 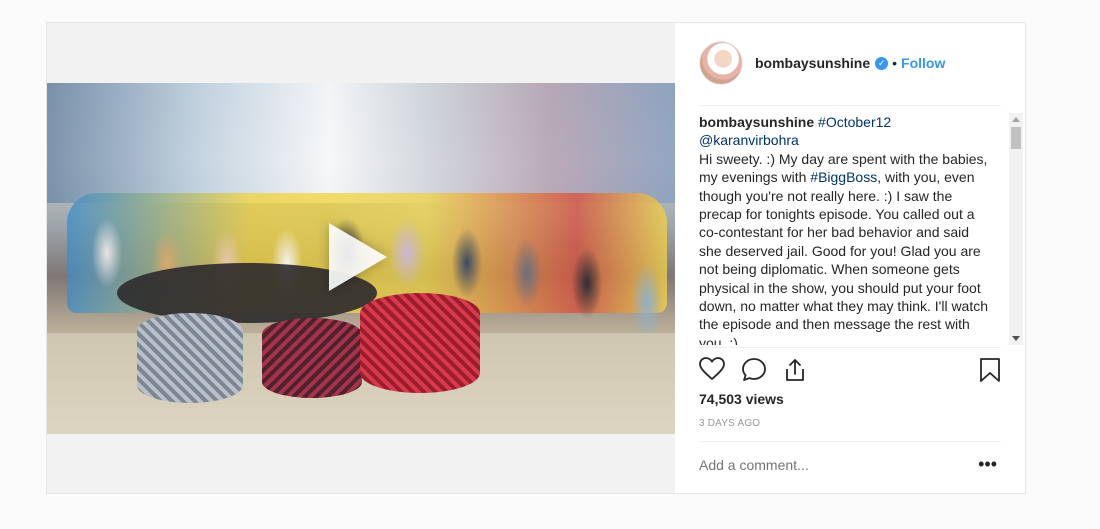 What do you see at coordinates (1016, 338) in the screenshot?
I see `scroll-down-icon` at bounding box center [1016, 338].